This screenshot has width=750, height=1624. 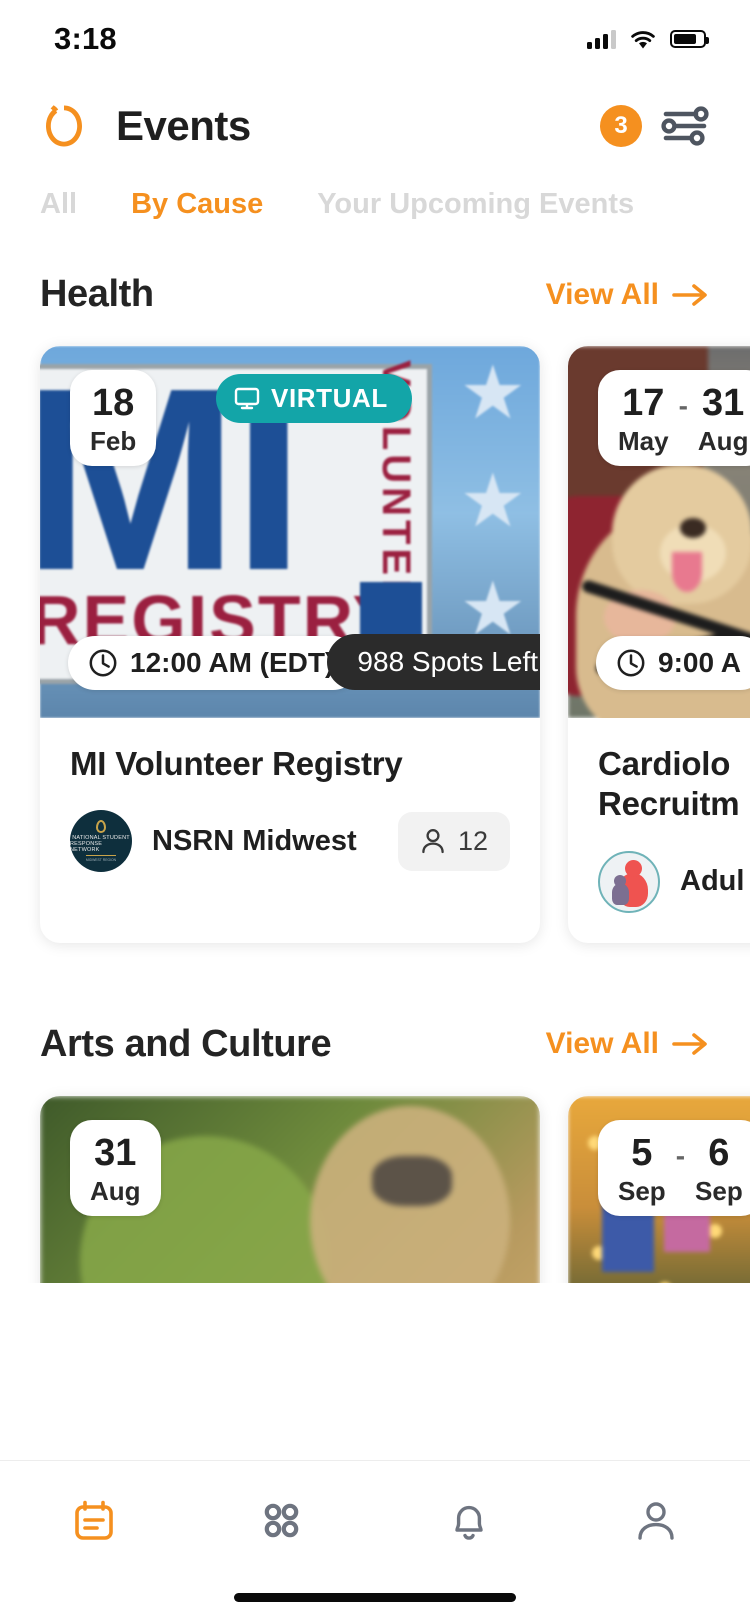 I want to click on event-time-pill: 12:00 AM (EDT), so click(x=214, y=663).